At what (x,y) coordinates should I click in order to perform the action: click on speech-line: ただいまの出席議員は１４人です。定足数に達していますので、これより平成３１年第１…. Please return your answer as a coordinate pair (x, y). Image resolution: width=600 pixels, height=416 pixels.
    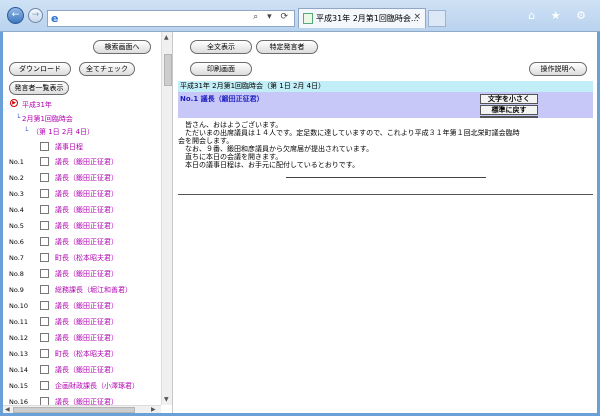
    Looking at the image, I should click on (349, 133).